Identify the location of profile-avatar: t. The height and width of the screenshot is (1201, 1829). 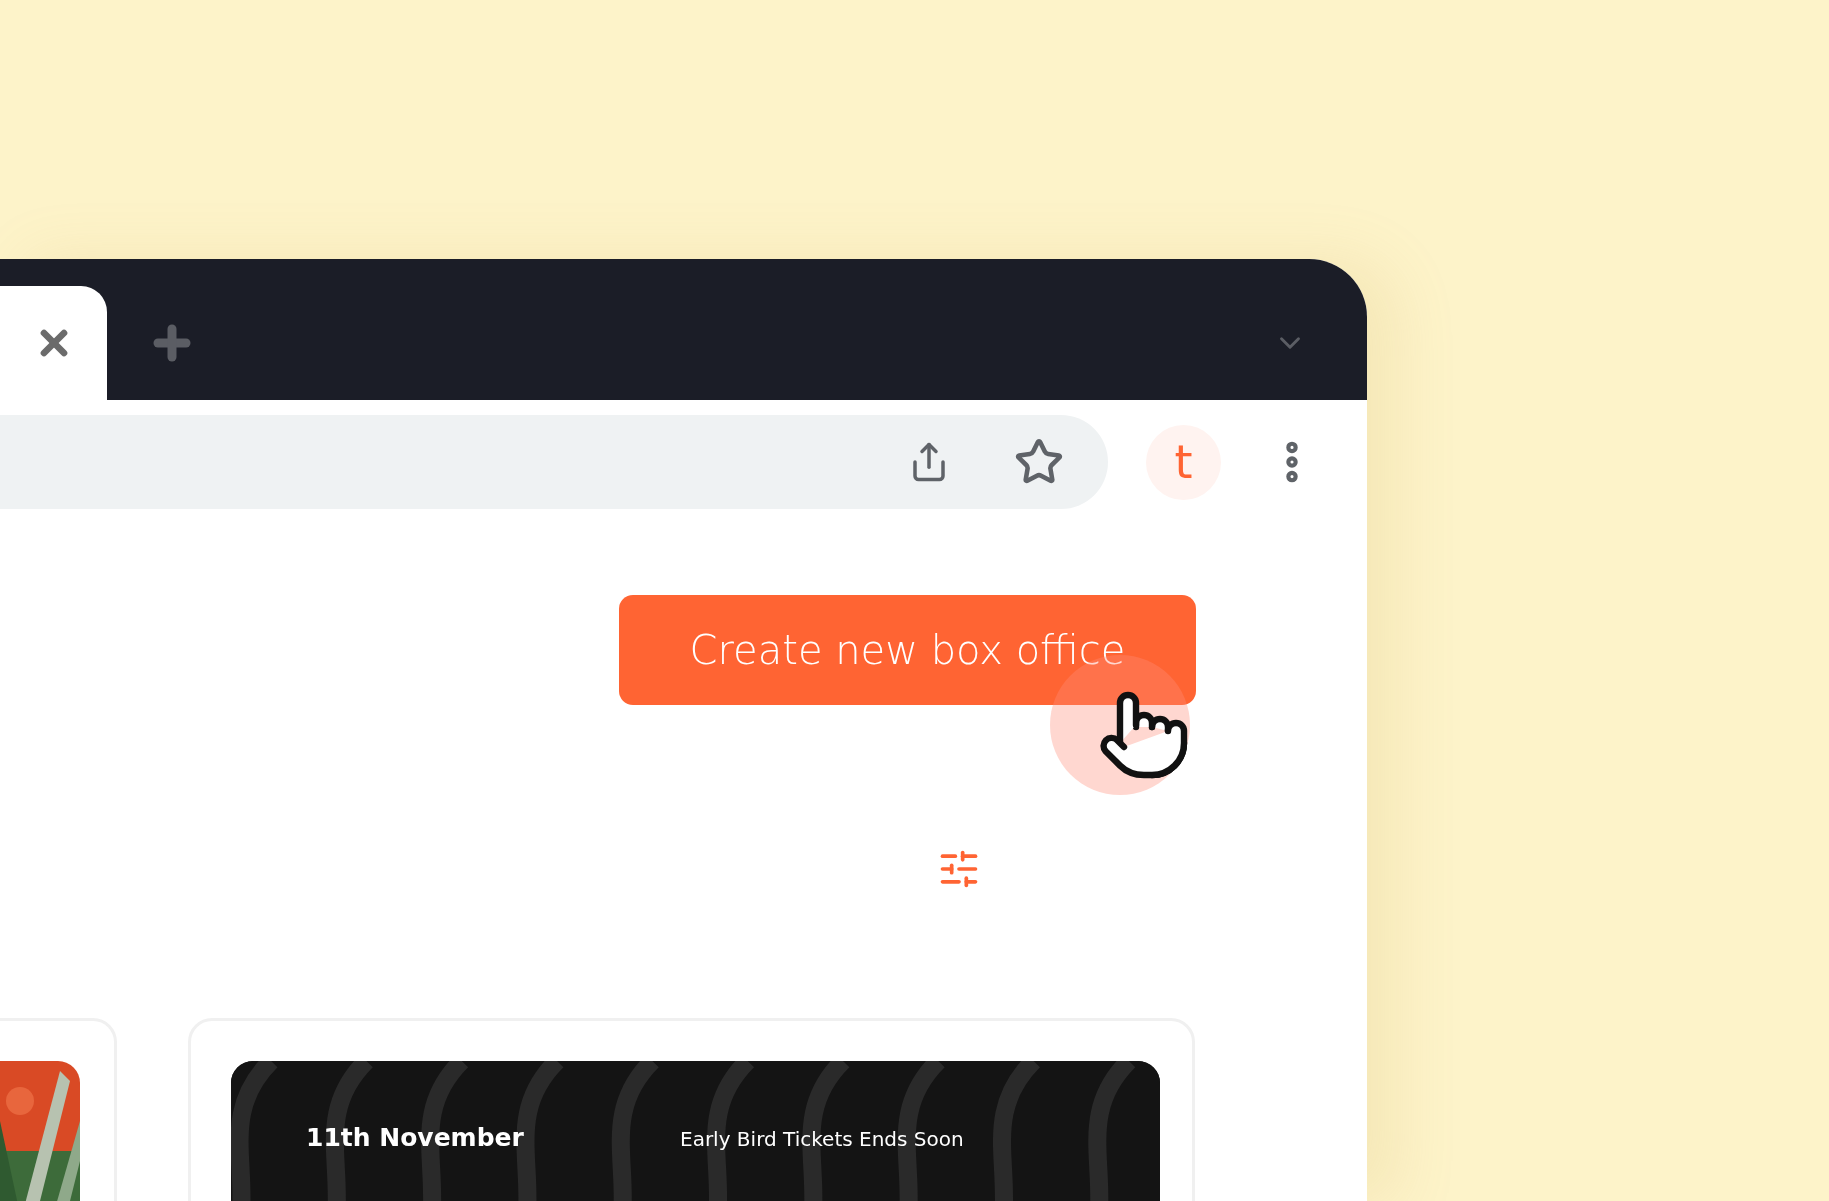
(1183, 462).